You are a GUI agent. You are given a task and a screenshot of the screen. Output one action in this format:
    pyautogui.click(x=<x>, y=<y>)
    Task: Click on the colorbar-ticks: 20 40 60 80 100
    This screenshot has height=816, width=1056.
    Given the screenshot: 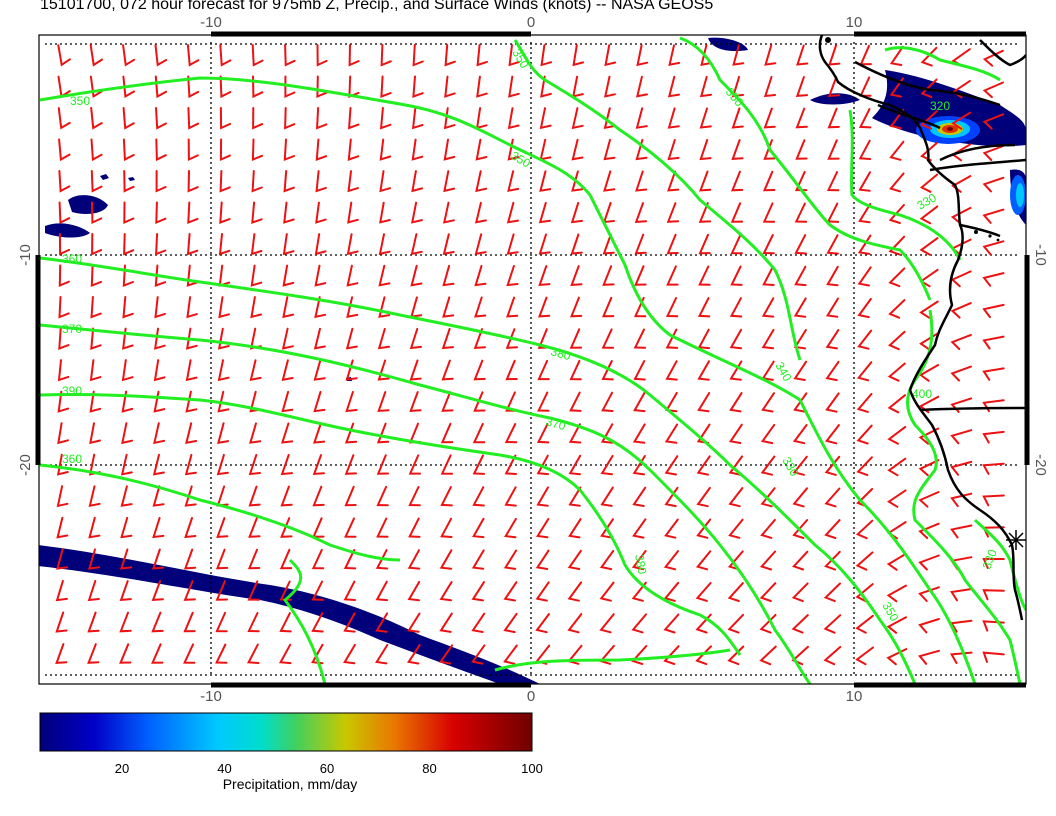 What is the action you would take?
    pyautogui.click(x=329, y=768)
    